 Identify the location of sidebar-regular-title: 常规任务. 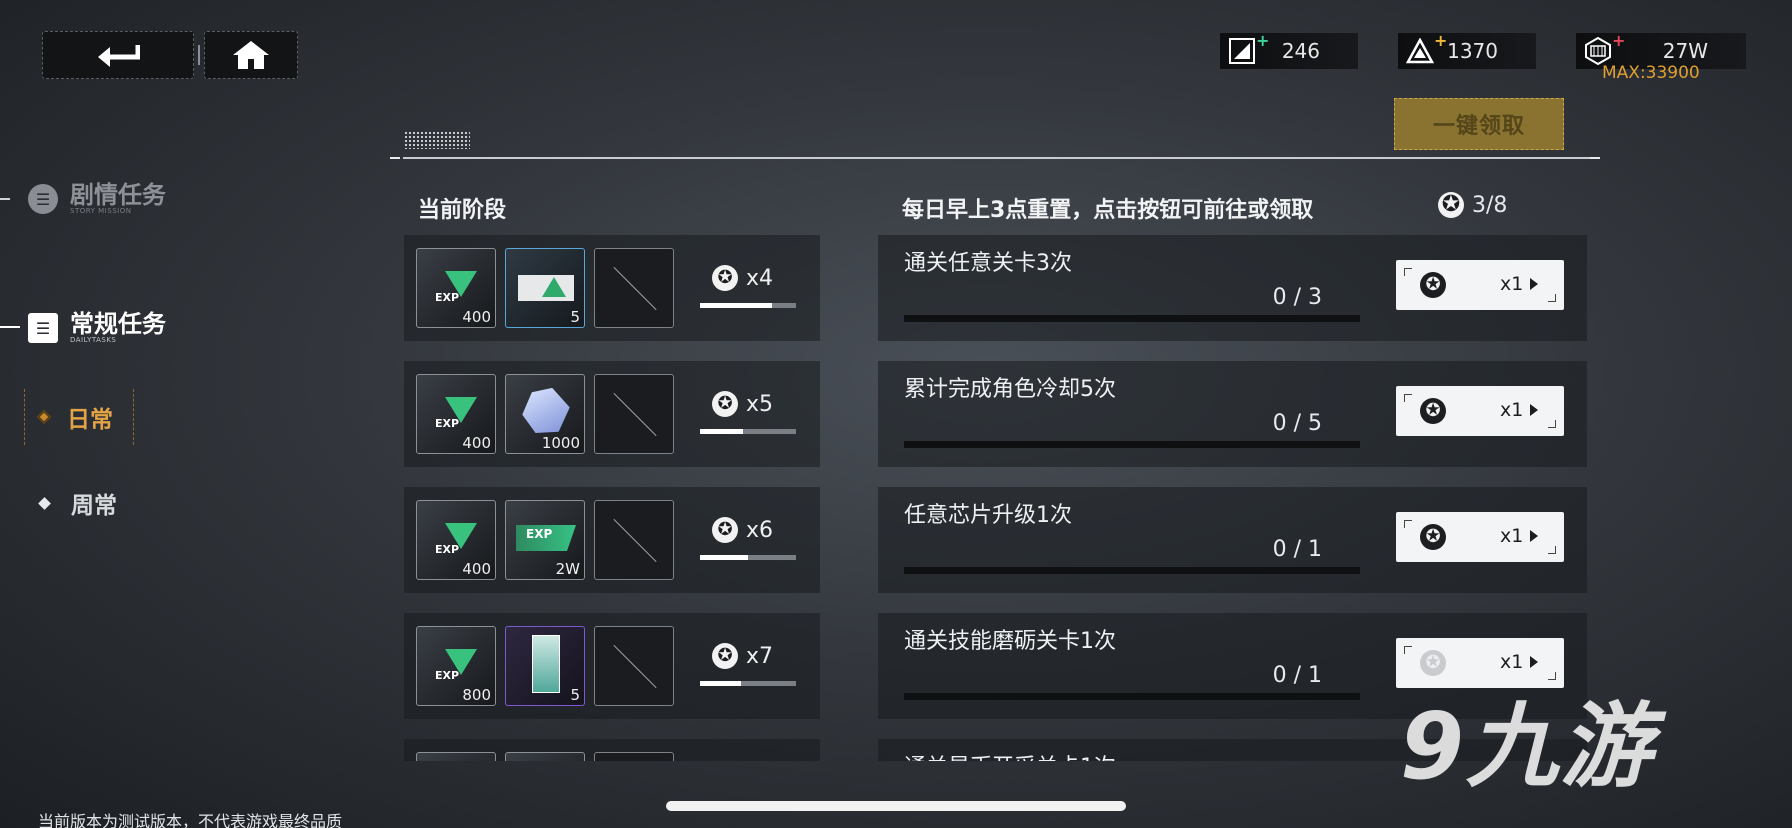
(118, 324).